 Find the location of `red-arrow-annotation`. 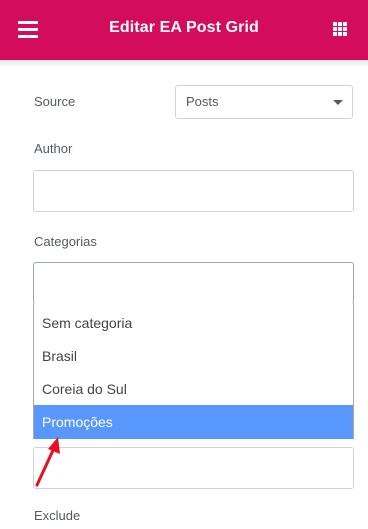

red-arrow-annotation is located at coordinates (47, 462).